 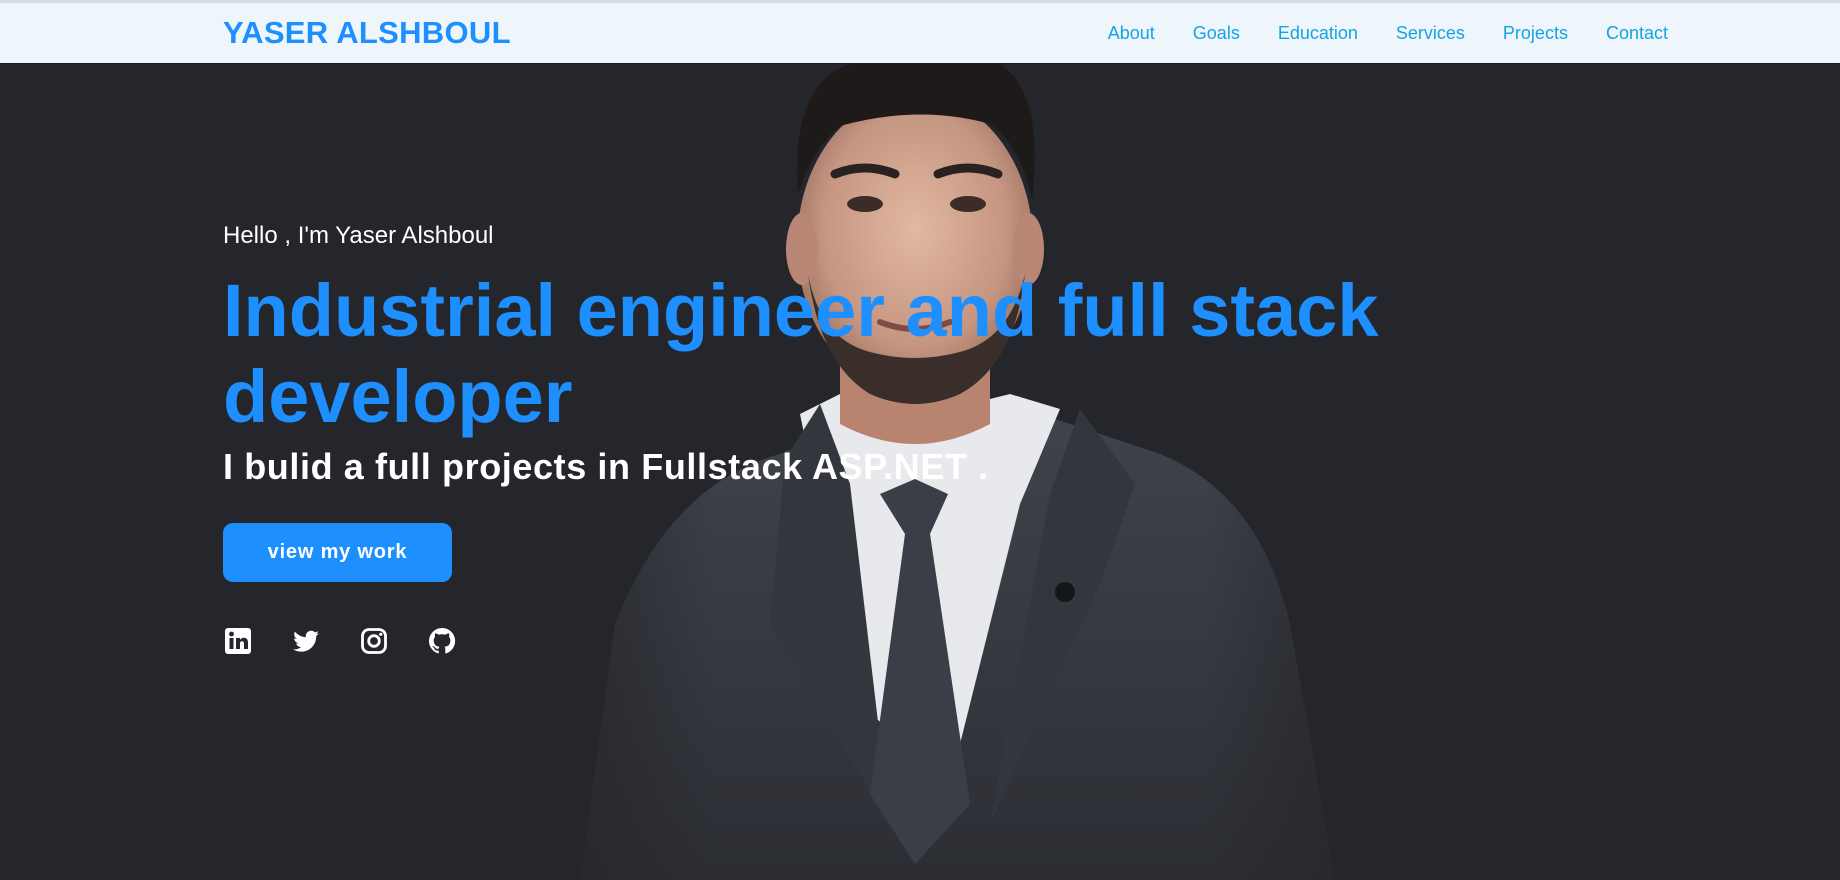 What do you see at coordinates (1430, 33) in the screenshot?
I see `nav-link-services: Services` at bounding box center [1430, 33].